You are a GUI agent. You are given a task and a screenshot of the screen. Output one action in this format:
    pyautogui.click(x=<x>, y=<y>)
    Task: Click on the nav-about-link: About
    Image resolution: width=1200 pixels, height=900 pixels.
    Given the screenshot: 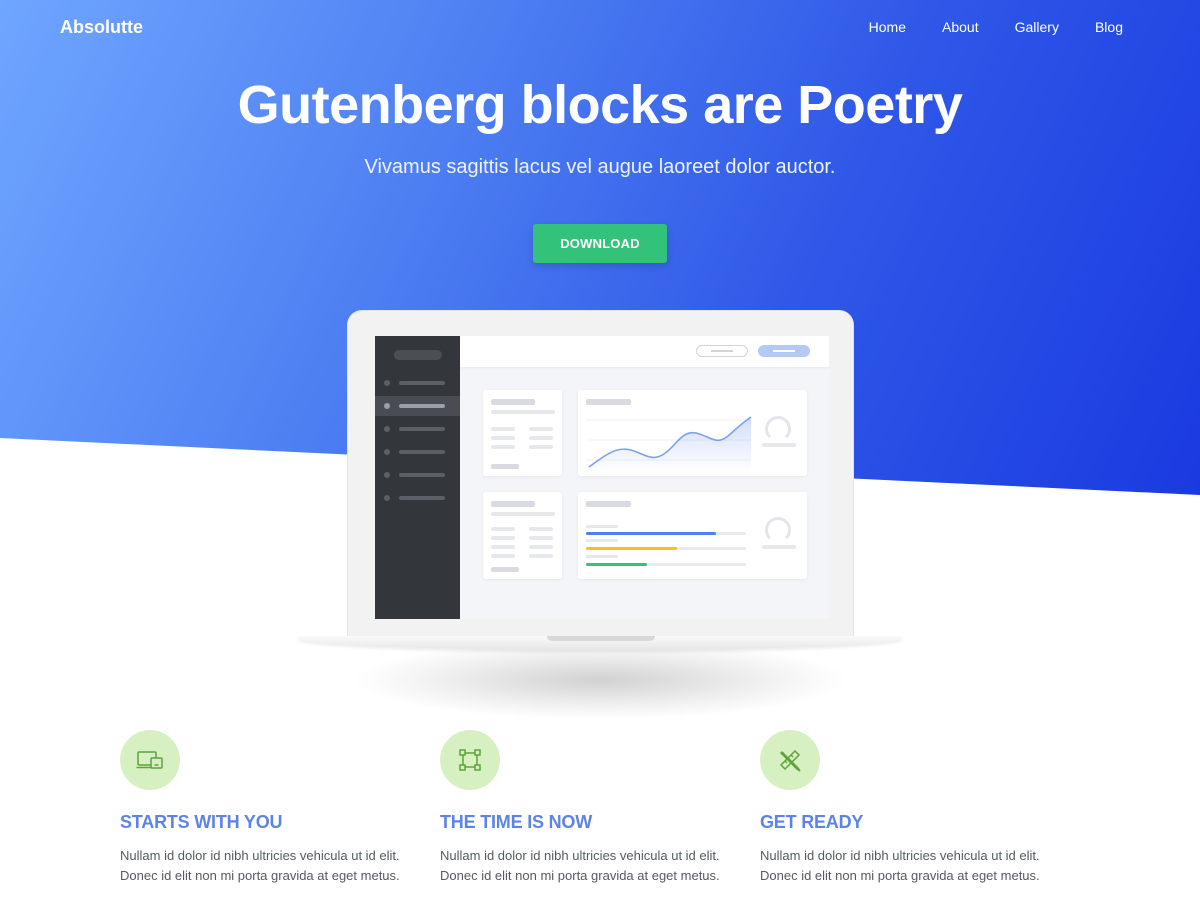 What is the action you would take?
    pyautogui.click(x=960, y=27)
    